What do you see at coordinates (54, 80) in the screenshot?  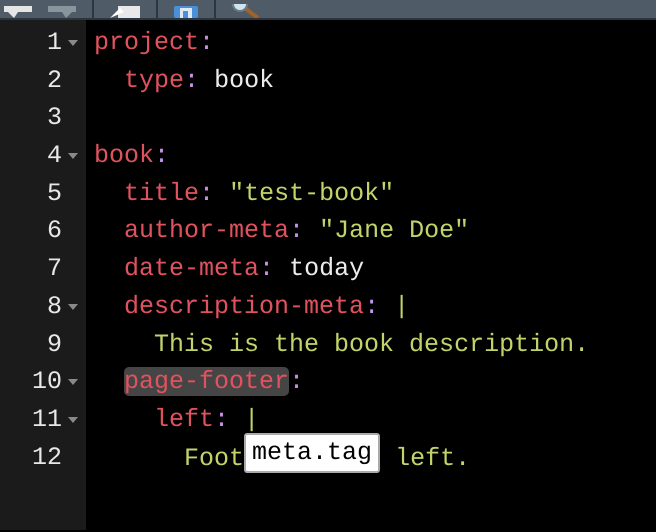 I see `line-number: 2` at bounding box center [54, 80].